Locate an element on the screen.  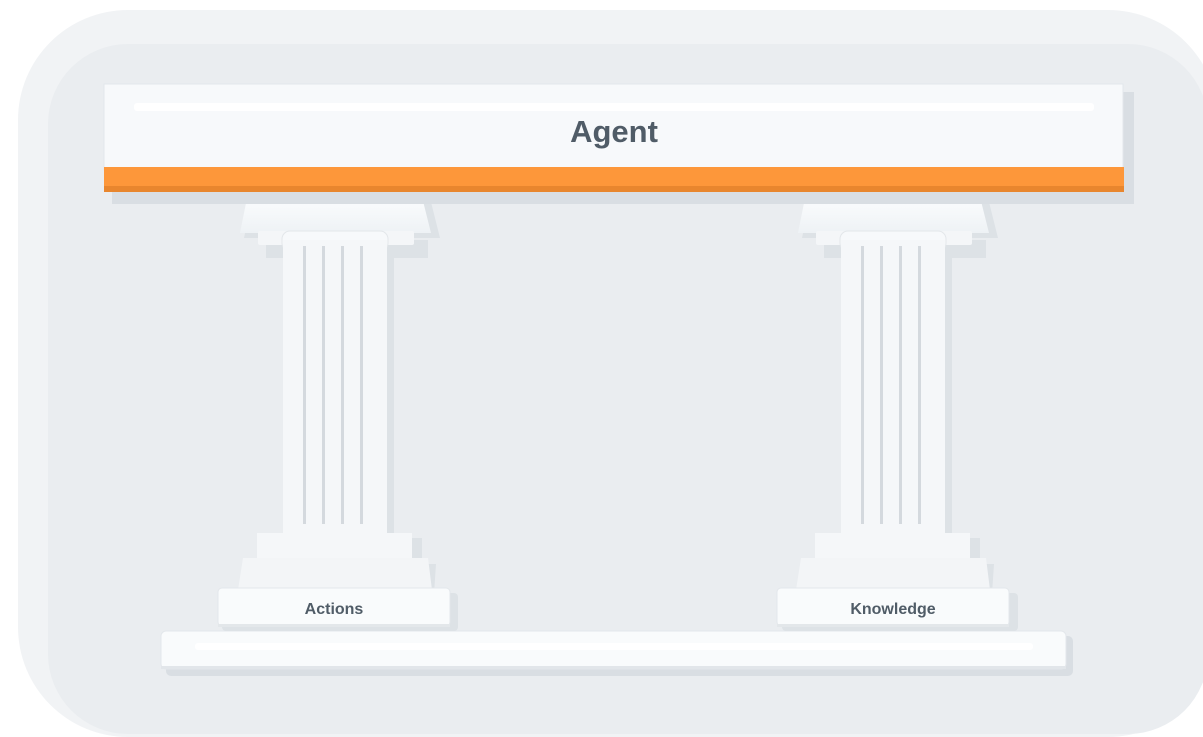
pillar-label-actions: Actions is located at coordinates (334, 609).